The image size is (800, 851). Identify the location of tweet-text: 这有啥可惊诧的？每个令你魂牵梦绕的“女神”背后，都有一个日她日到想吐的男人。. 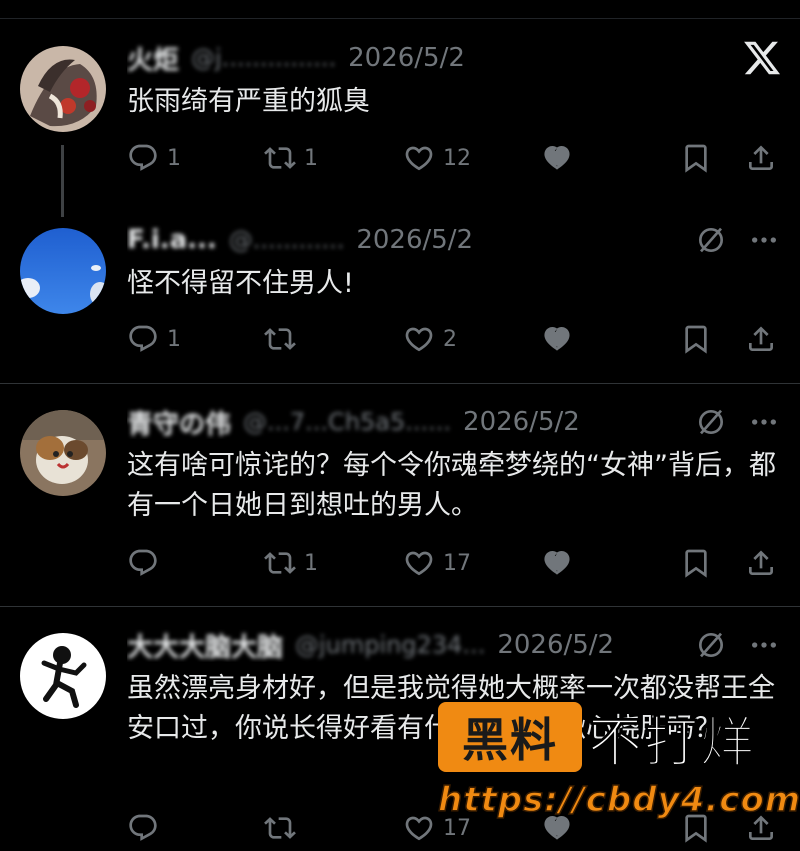
(451, 485).